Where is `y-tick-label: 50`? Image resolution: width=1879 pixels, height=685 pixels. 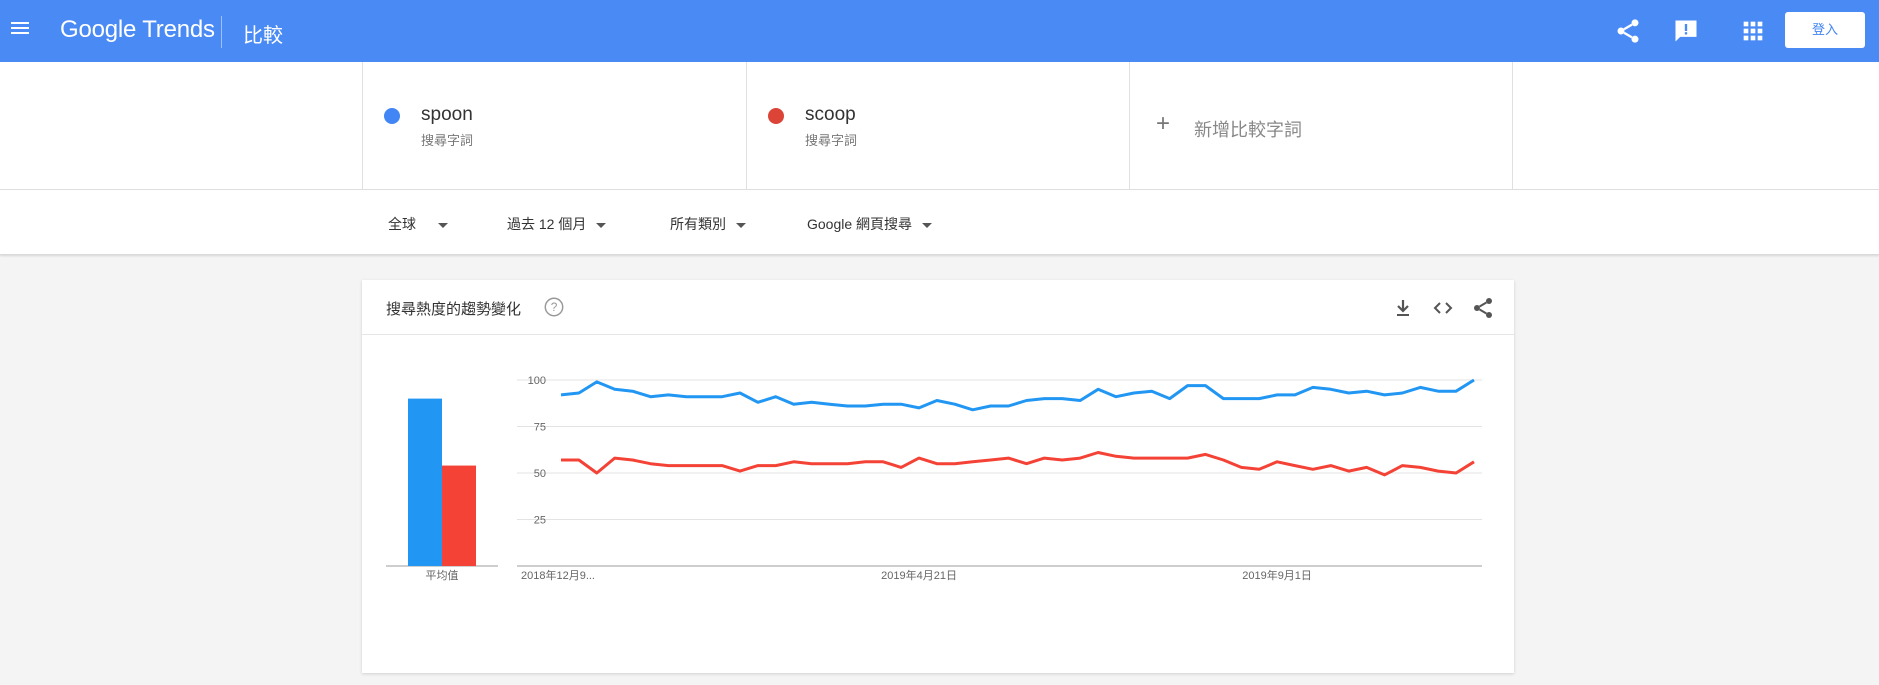
y-tick-label: 50 is located at coordinates (540, 474).